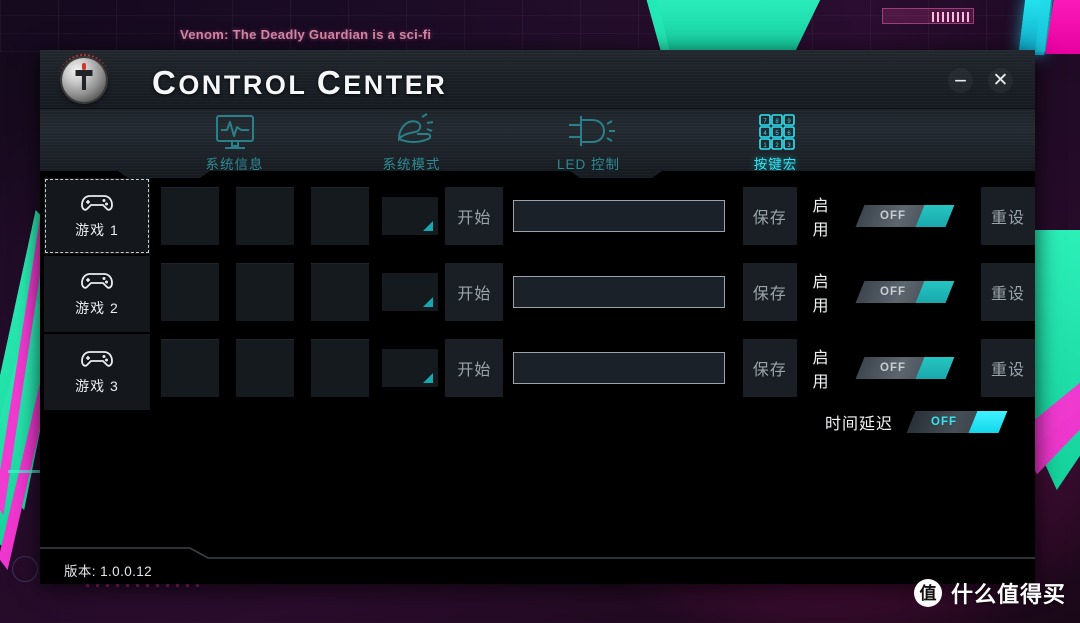  I want to click on tab-label-led-control: LED 控制, so click(588, 164).